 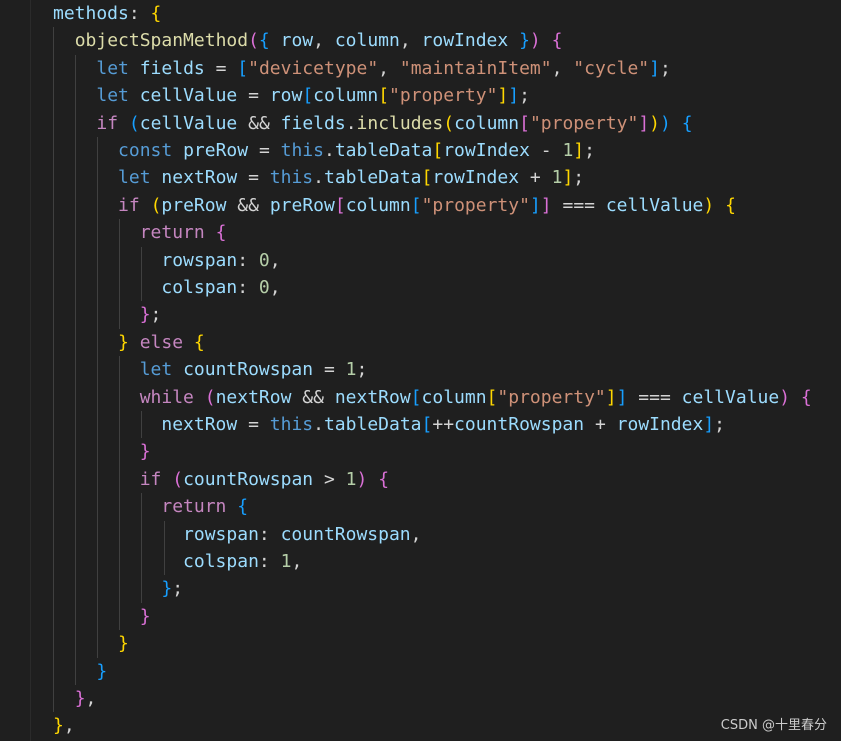 I want to click on code-line: methods: {, so click(x=107, y=13).